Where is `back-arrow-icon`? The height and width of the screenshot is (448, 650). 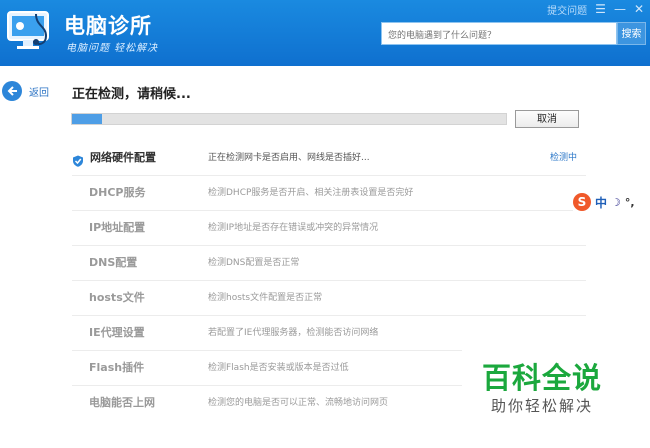
back-arrow-icon is located at coordinates (12, 91).